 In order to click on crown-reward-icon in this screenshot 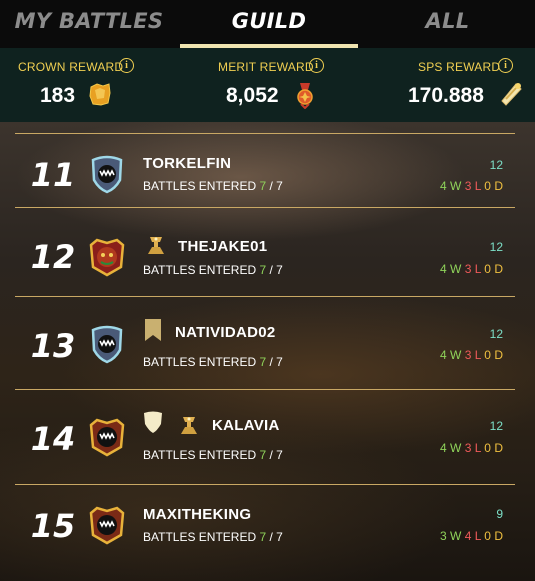, I will do `click(100, 94)`.